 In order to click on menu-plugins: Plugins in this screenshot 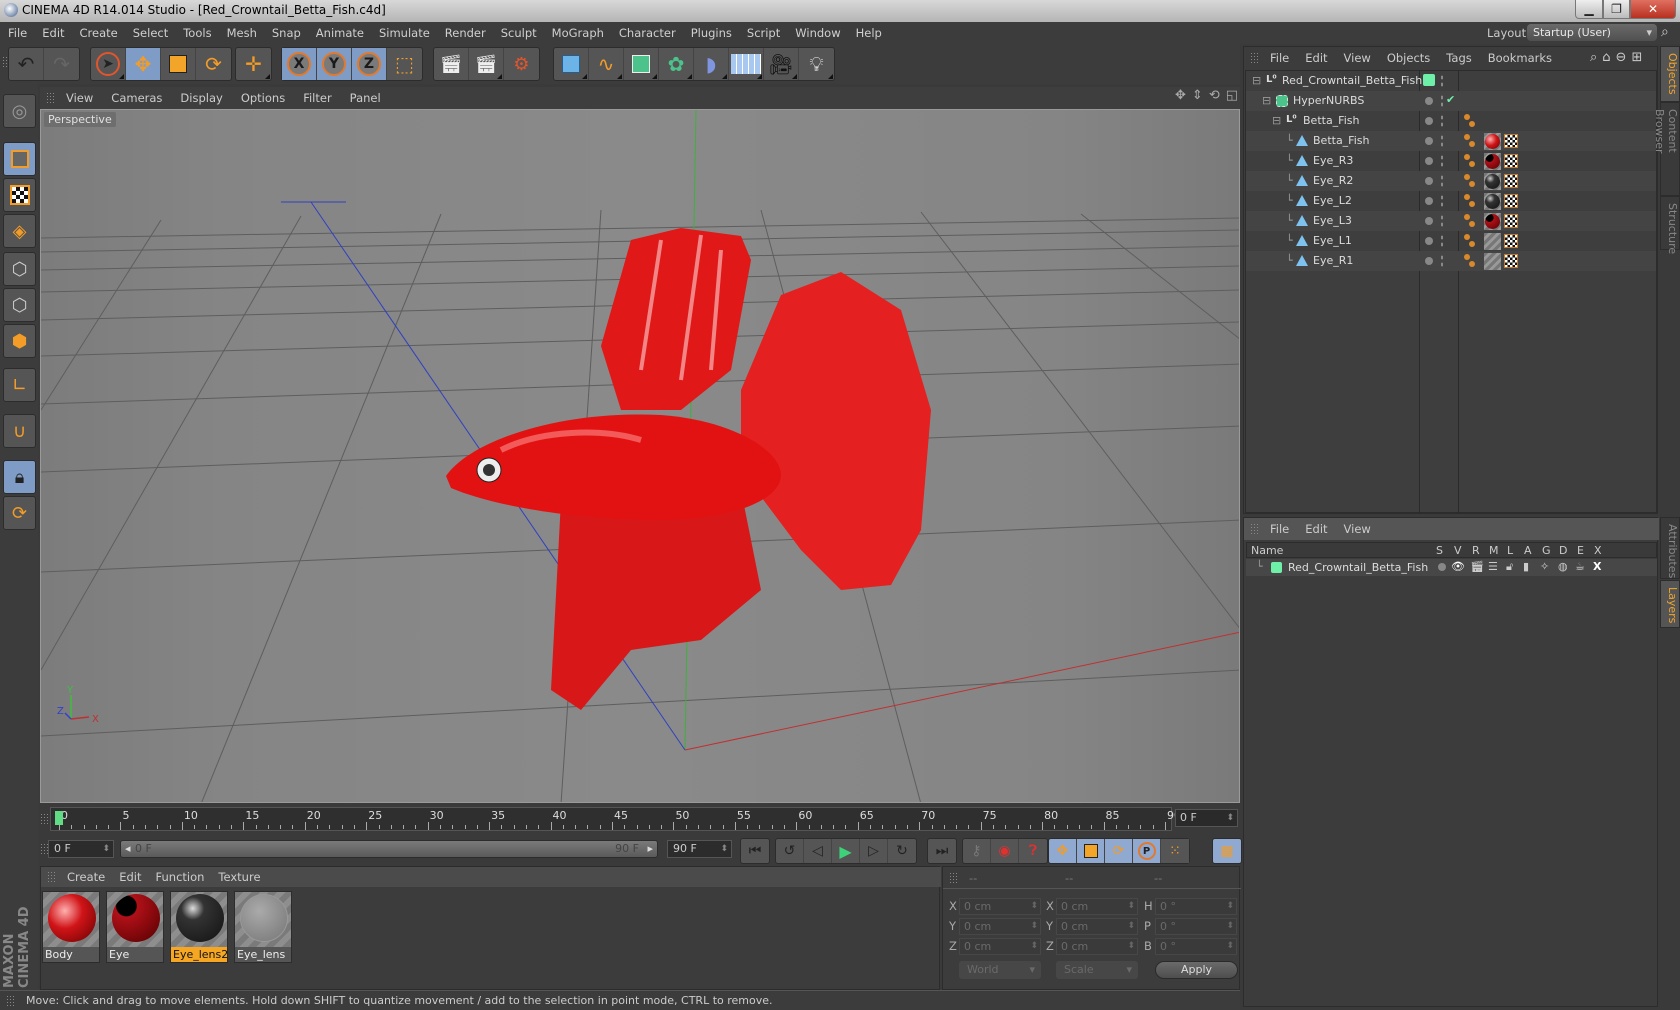, I will do `click(711, 33)`.